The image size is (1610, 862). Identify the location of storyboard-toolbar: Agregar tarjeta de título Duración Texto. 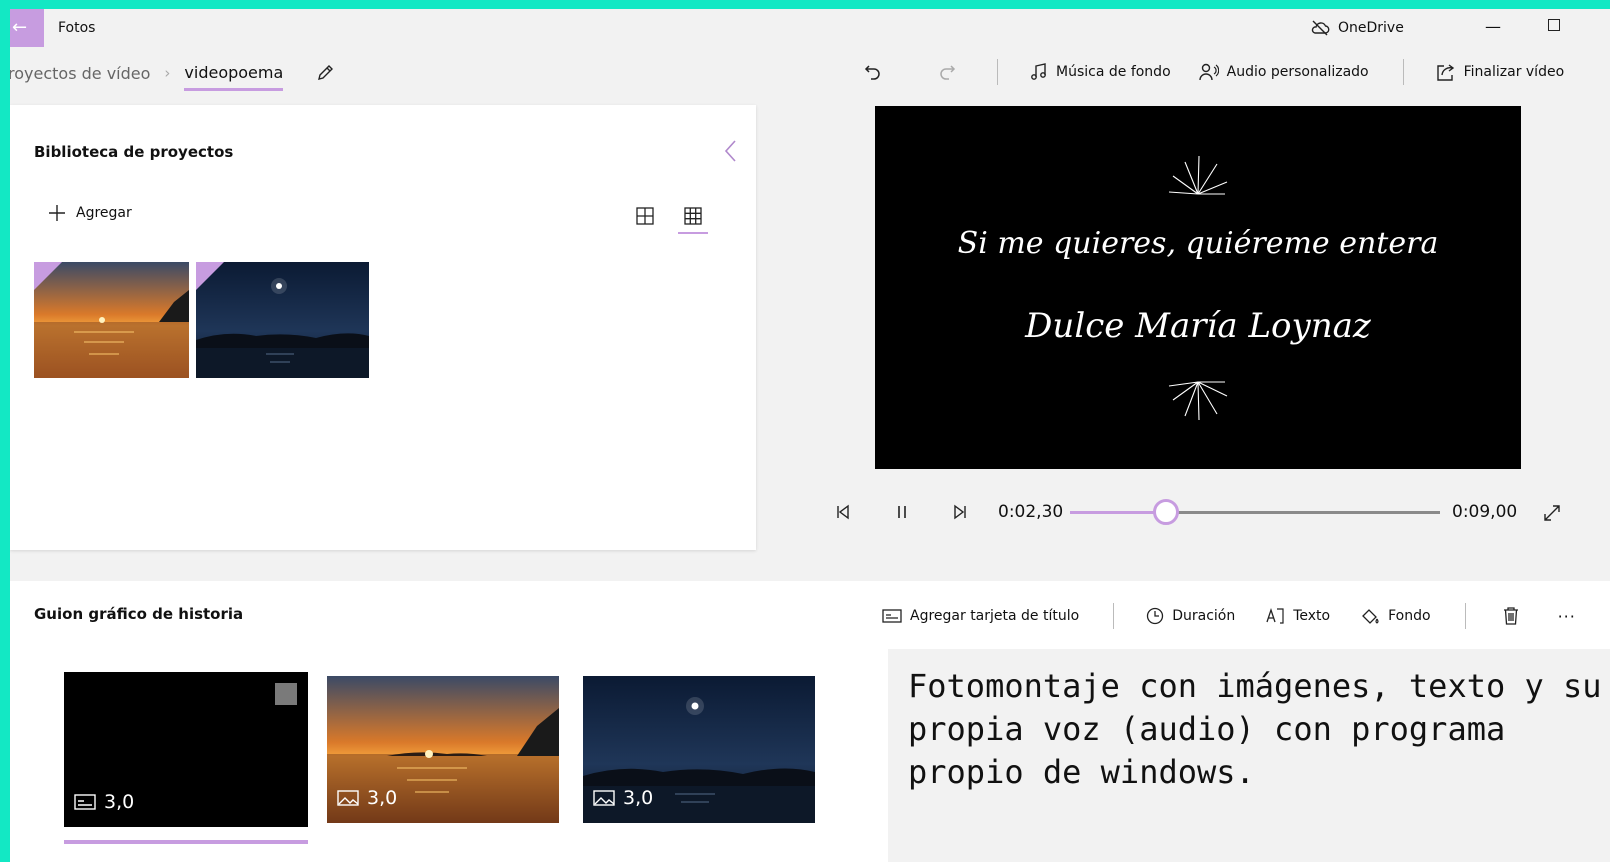
(1229, 616).